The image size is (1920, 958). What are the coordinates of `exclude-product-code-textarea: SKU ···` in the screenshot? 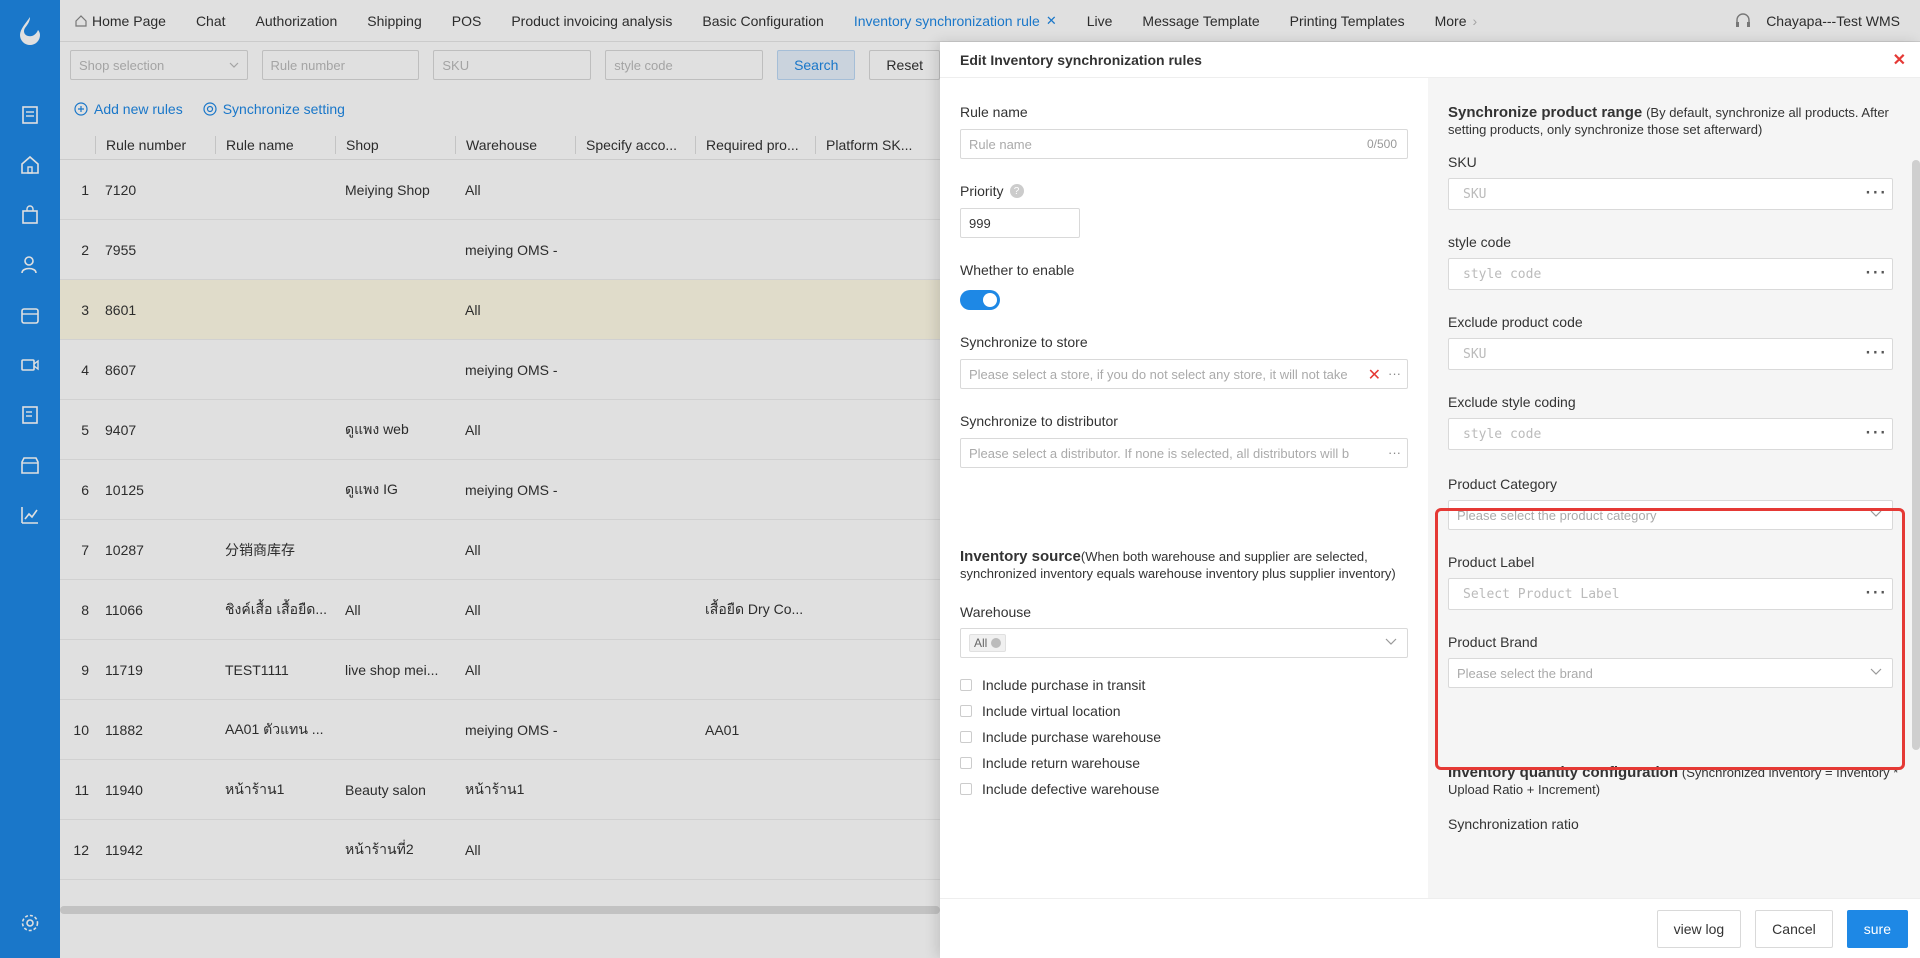 It's located at (1670, 354).